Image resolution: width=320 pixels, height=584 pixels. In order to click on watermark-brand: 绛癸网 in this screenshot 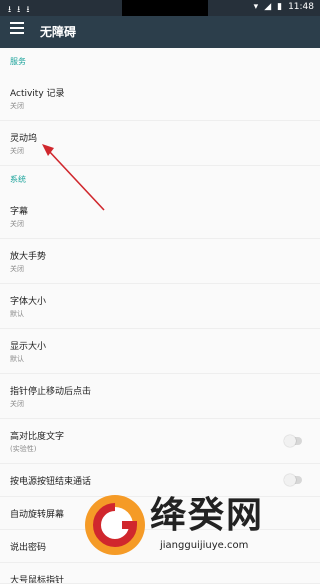, I will do `click(207, 515)`.